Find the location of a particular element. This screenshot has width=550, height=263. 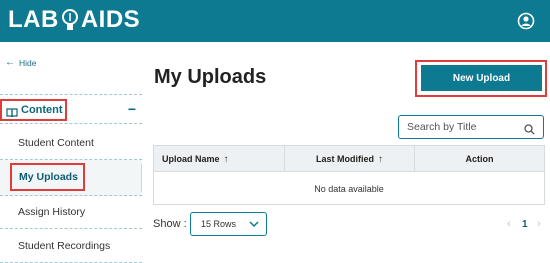

next-page-button: › is located at coordinates (539, 224).